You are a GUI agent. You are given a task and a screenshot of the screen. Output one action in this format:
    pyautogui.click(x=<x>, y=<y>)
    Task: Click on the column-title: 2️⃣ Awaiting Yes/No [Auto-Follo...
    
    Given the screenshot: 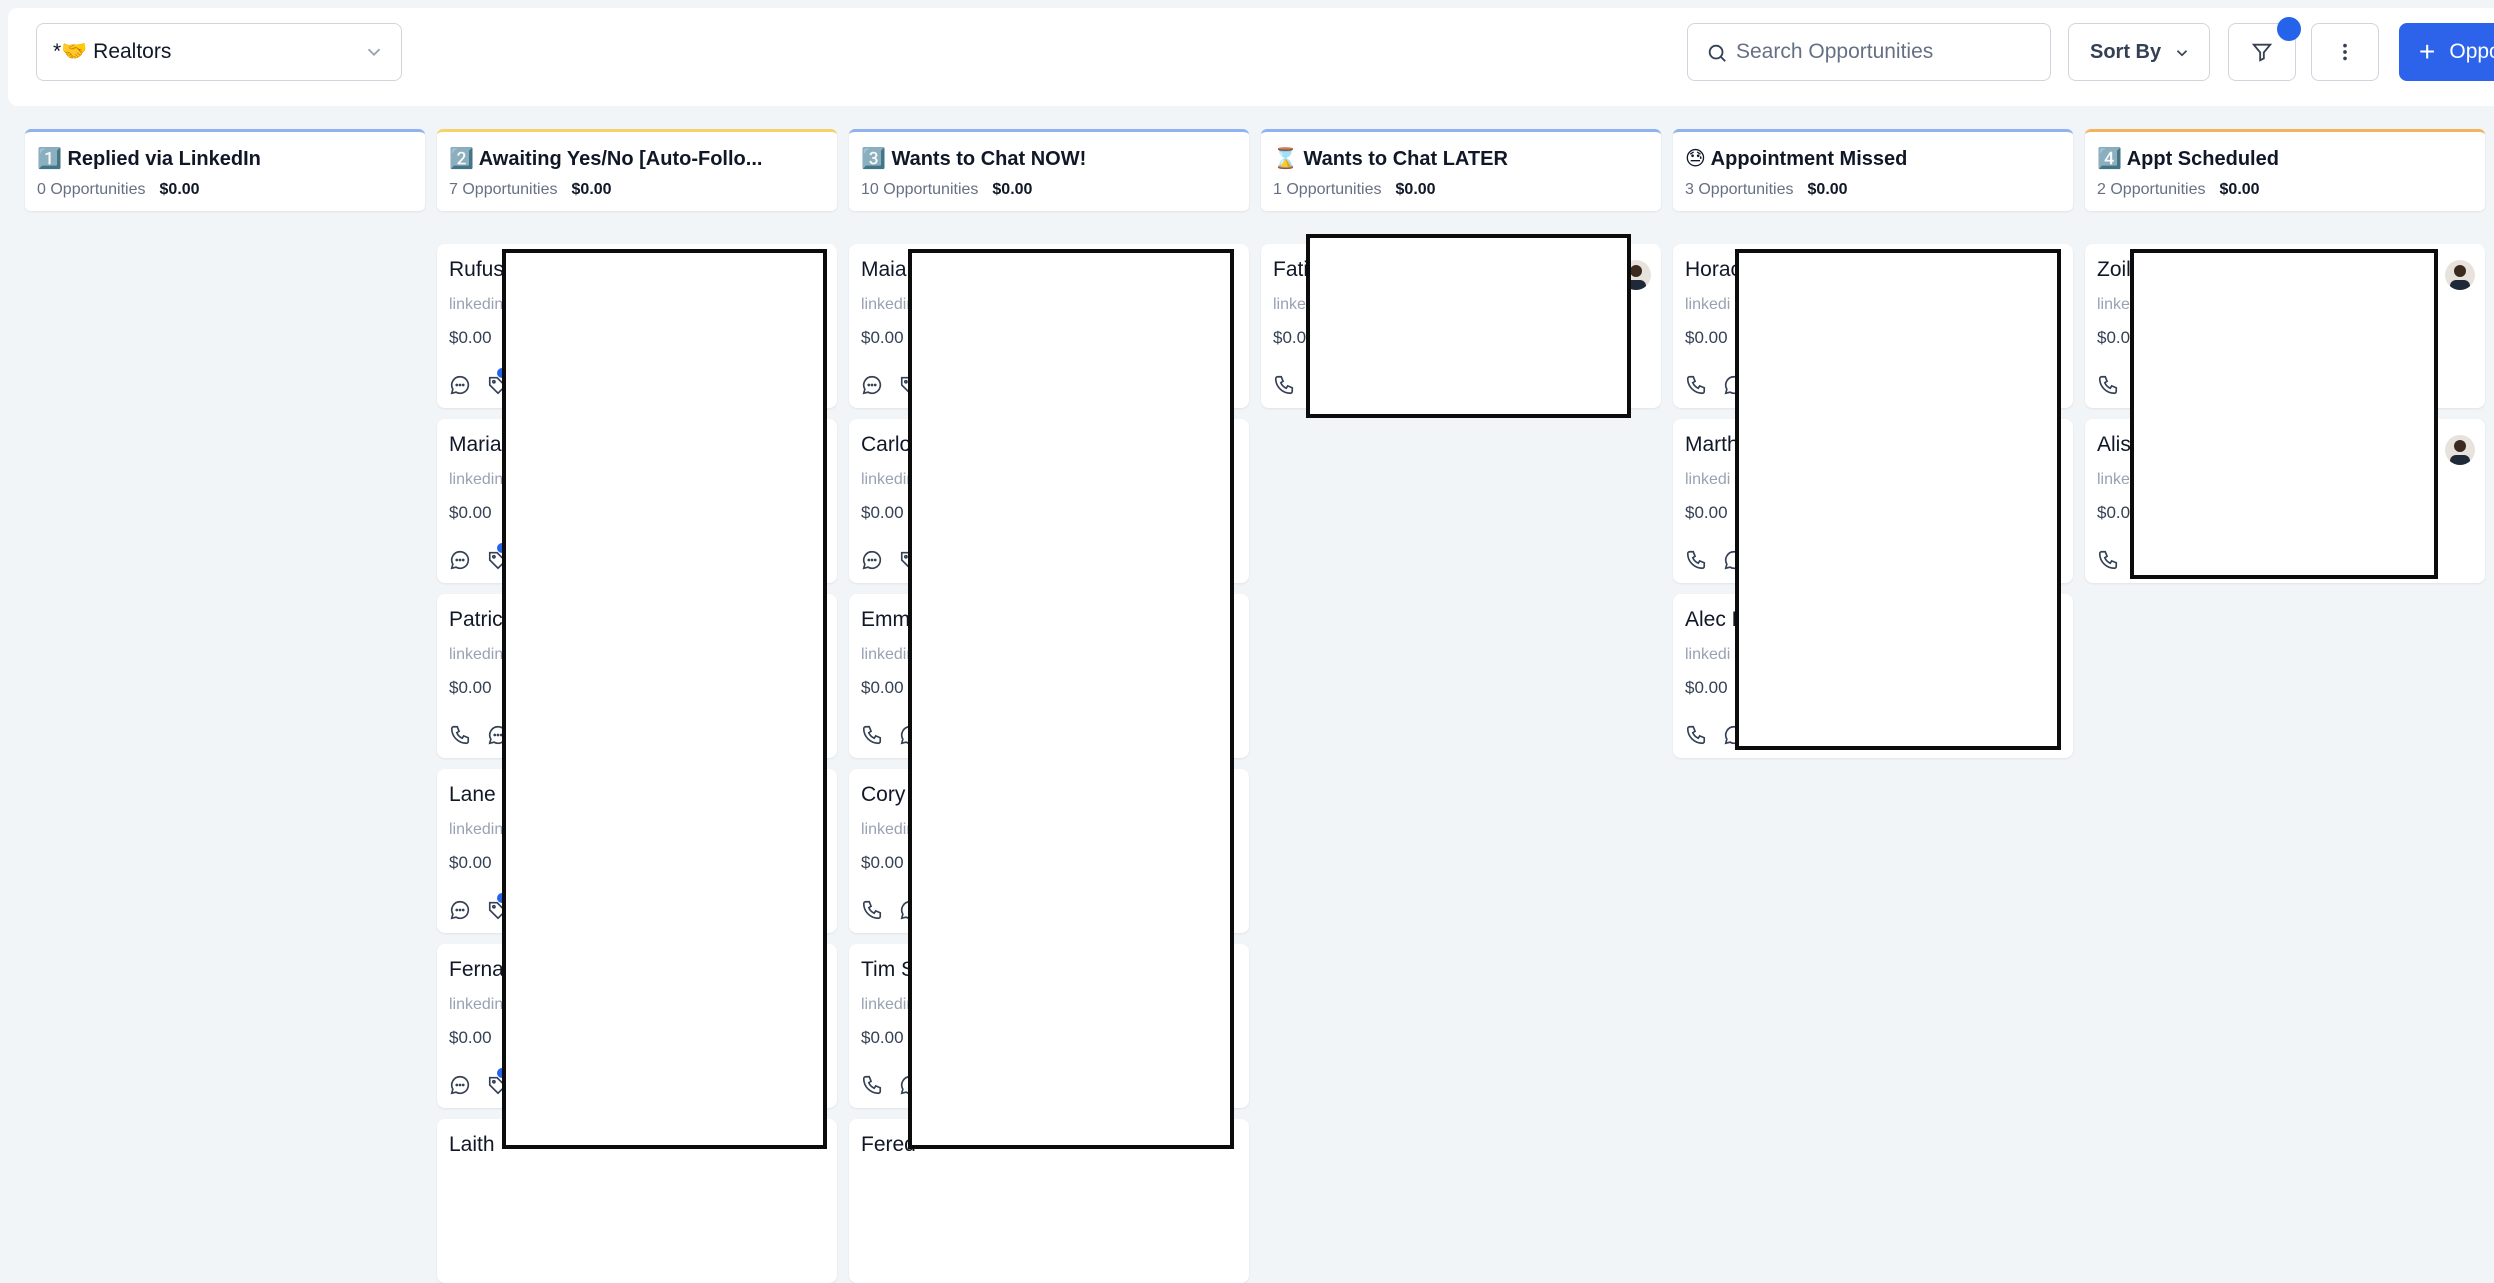 What is the action you would take?
    pyautogui.click(x=606, y=159)
    